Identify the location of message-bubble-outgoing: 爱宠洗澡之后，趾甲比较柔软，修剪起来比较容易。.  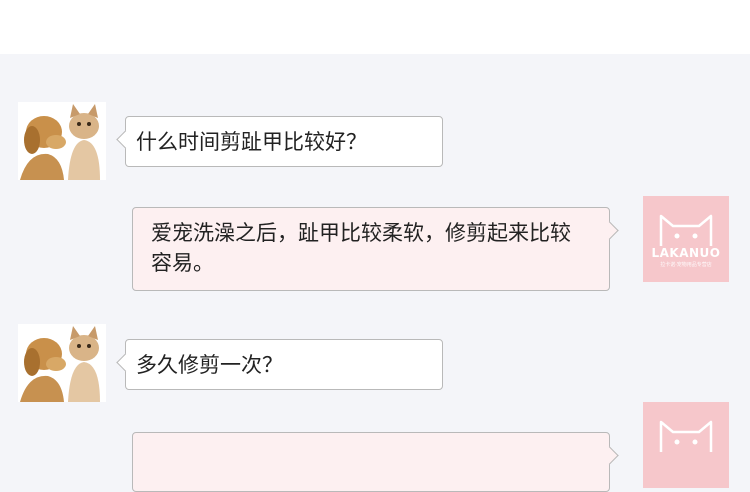
(375, 249).